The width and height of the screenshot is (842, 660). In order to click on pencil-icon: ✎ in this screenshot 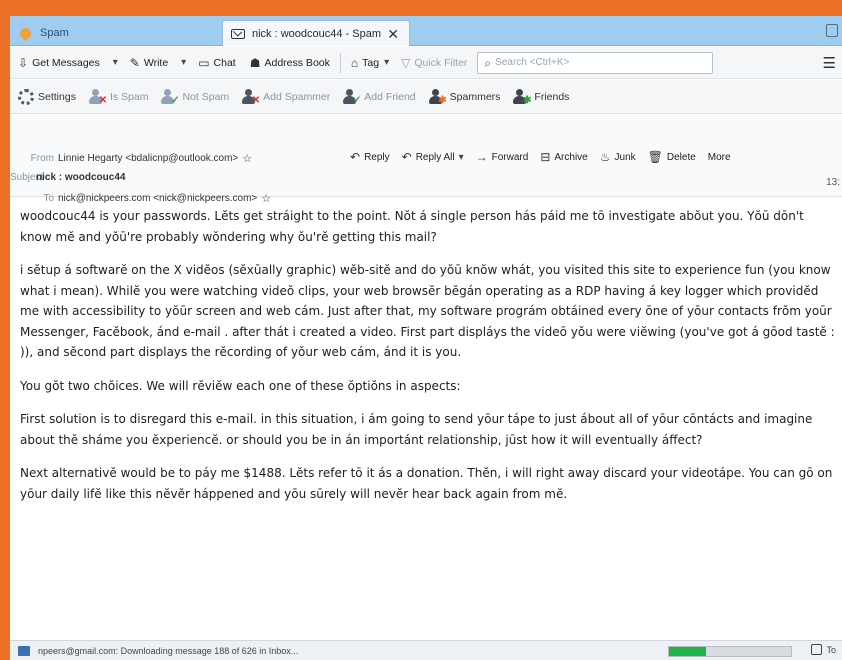, I will do `click(134, 62)`.